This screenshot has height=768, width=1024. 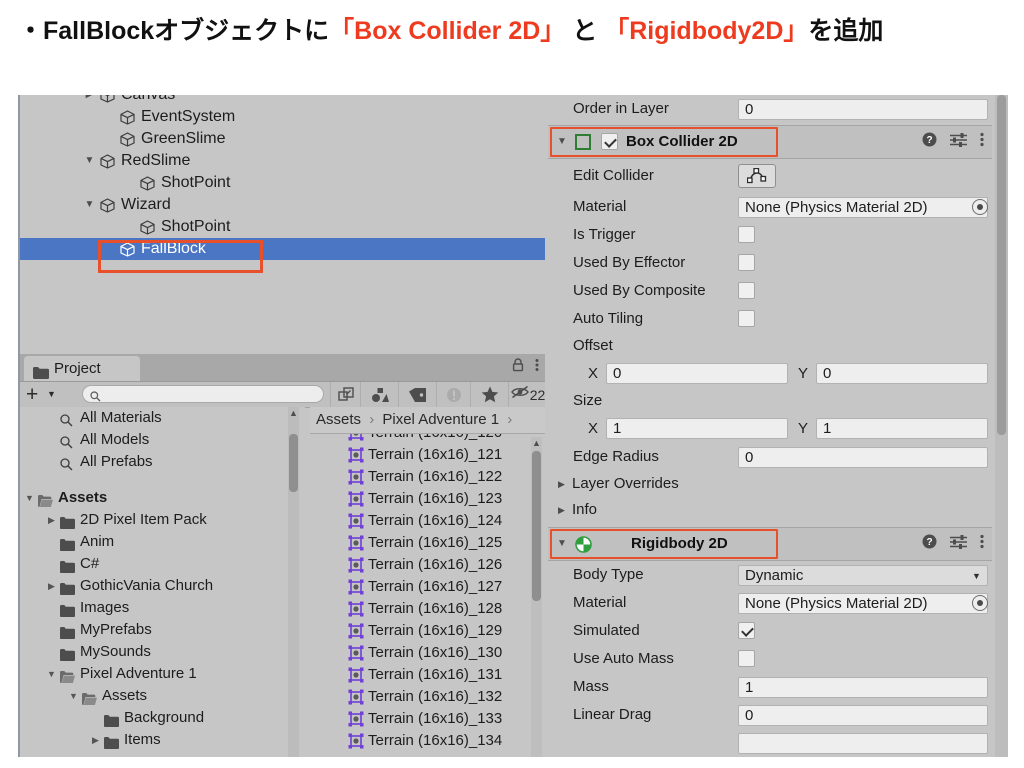 I want to click on asset-list-item: Terrain (16x16)_124, so click(x=427, y=521).